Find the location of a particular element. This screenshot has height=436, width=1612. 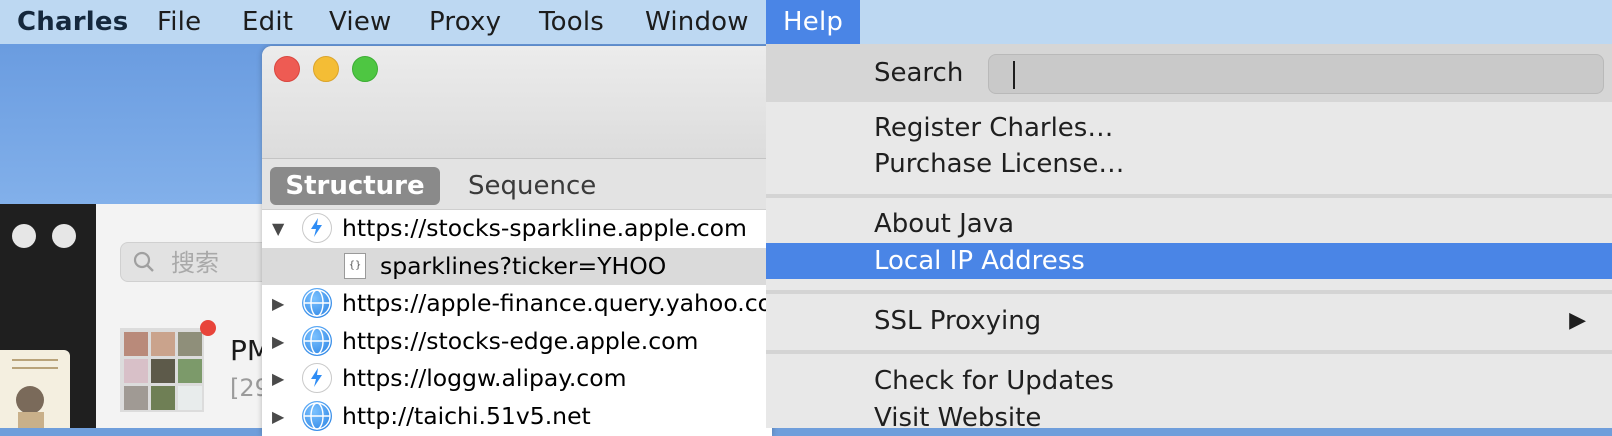

host-label: http://taichi.51v5.net is located at coordinates (466, 415).